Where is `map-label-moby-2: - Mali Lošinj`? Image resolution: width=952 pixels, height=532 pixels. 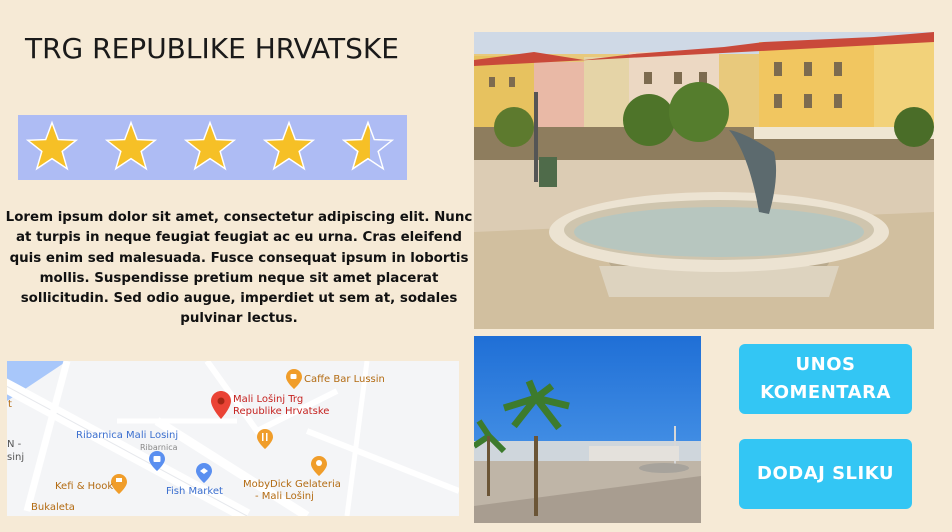
map-label-moby-2: - Mali Lošinj is located at coordinates (284, 497).